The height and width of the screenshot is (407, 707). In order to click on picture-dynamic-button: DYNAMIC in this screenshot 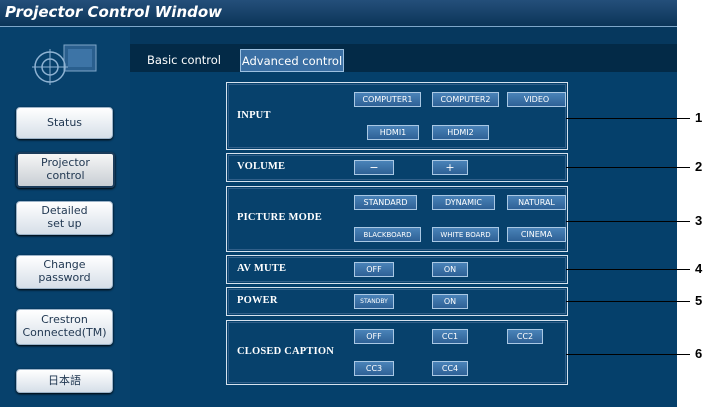, I will do `click(463, 202)`.